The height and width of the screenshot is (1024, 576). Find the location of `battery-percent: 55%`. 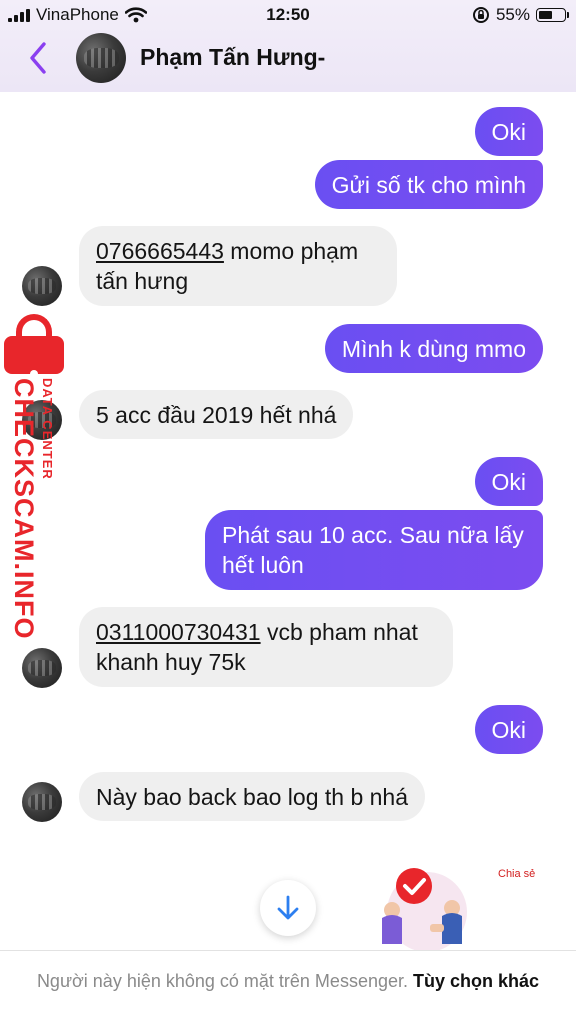

battery-percent: 55% is located at coordinates (512, 14).